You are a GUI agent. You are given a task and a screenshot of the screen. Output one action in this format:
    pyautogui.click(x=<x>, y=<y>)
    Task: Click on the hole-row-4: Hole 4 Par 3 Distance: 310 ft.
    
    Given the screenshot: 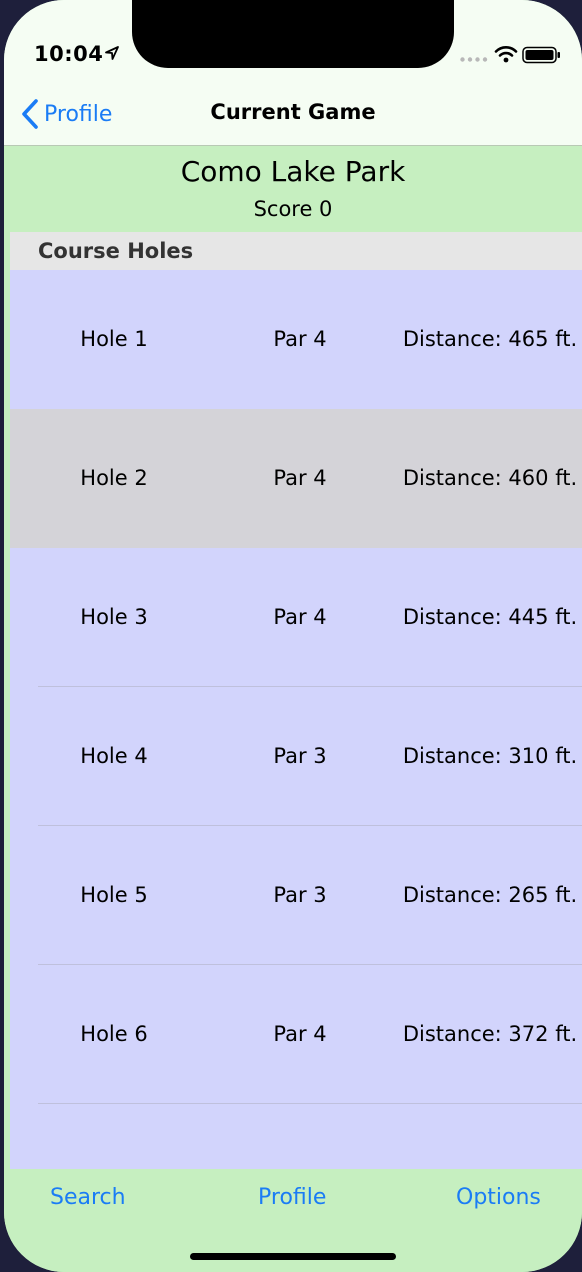 What is the action you would take?
    pyautogui.click(x=296, y=756)
    